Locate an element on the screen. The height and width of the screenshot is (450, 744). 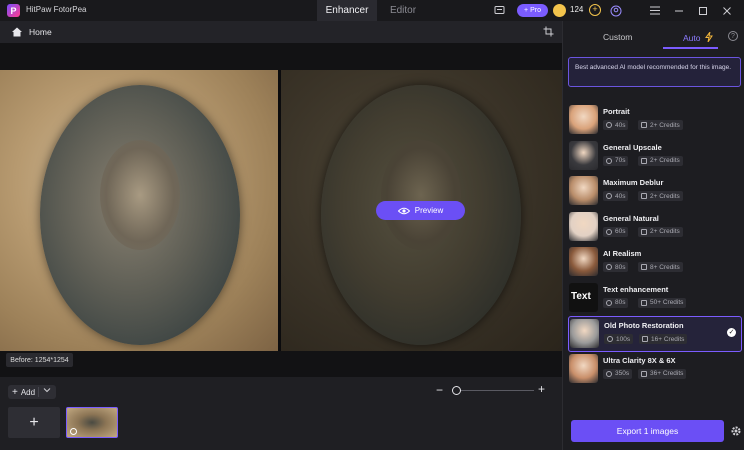
model-item: Ultra Clarity 8X & 6X 350s 36+ Credits is located at coordinates (655, 370).